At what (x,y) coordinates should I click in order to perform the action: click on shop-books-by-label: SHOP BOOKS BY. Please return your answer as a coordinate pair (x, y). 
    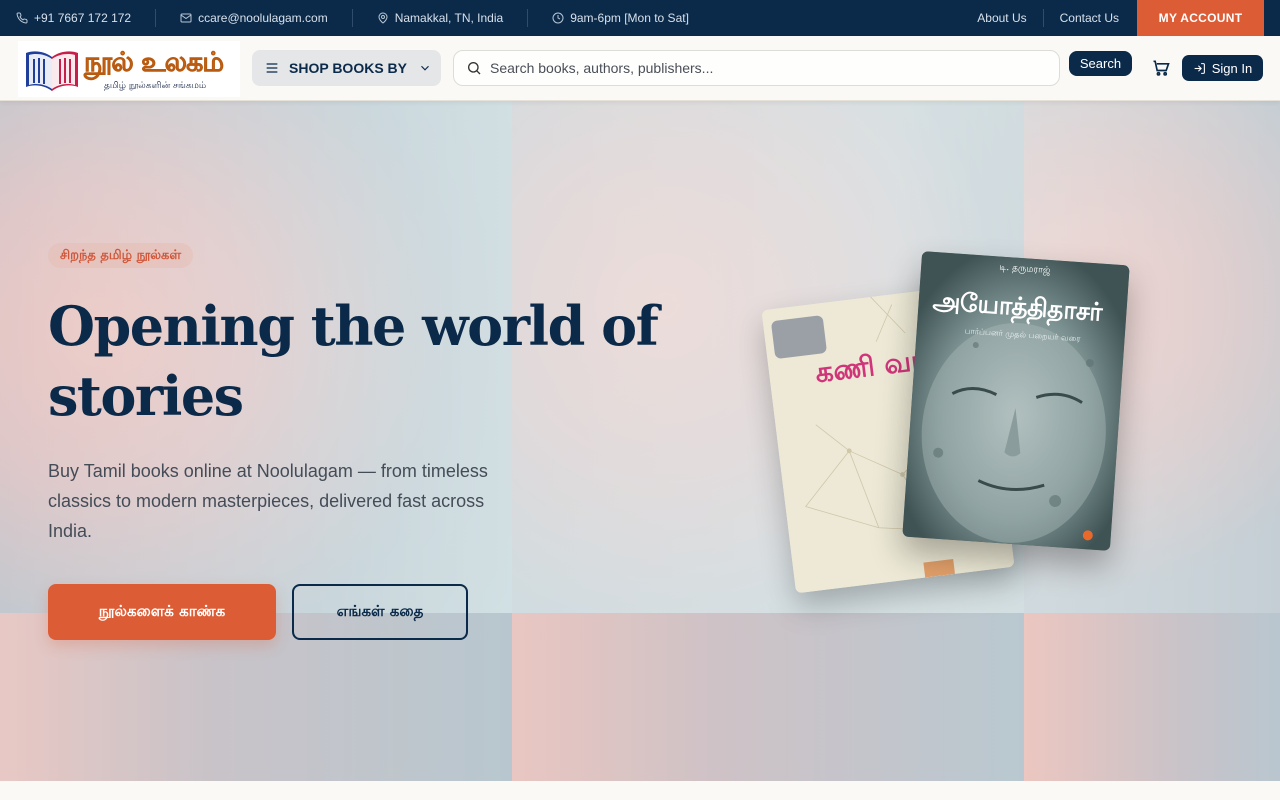
    Looking at the image, I should click on (348, 68).